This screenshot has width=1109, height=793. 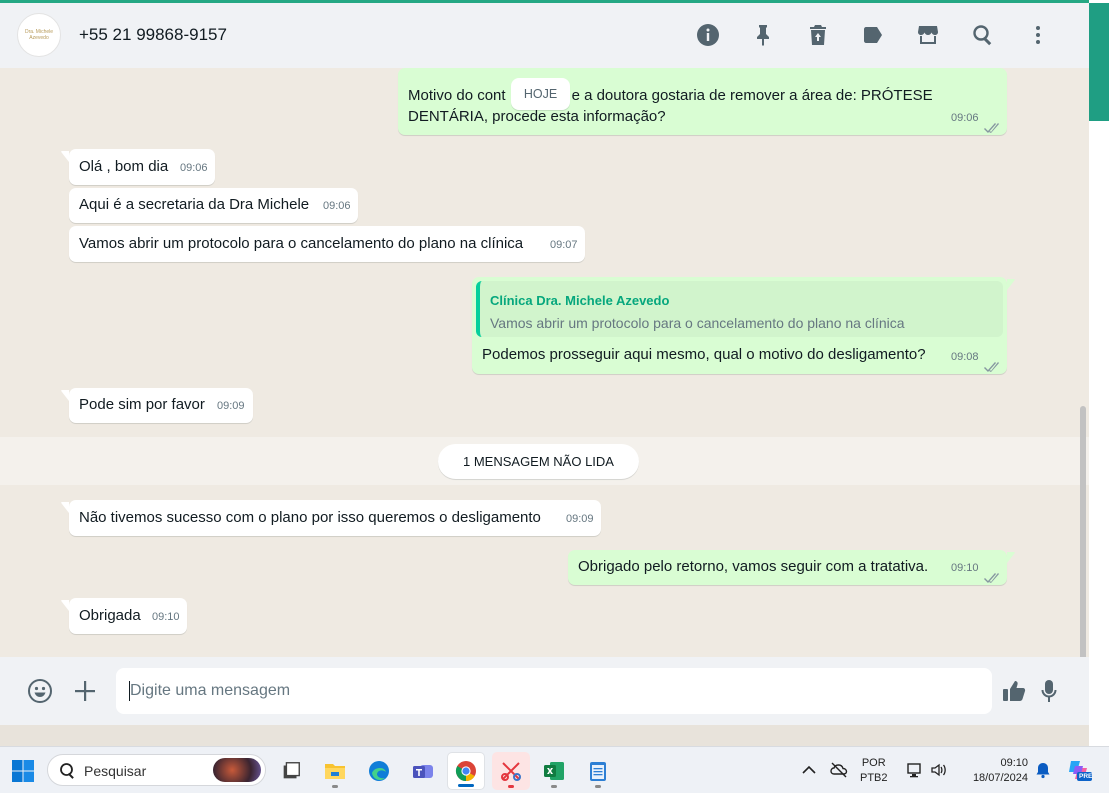 I want to click on keyboard-layout: PTB2, so click(x=874, y=778).